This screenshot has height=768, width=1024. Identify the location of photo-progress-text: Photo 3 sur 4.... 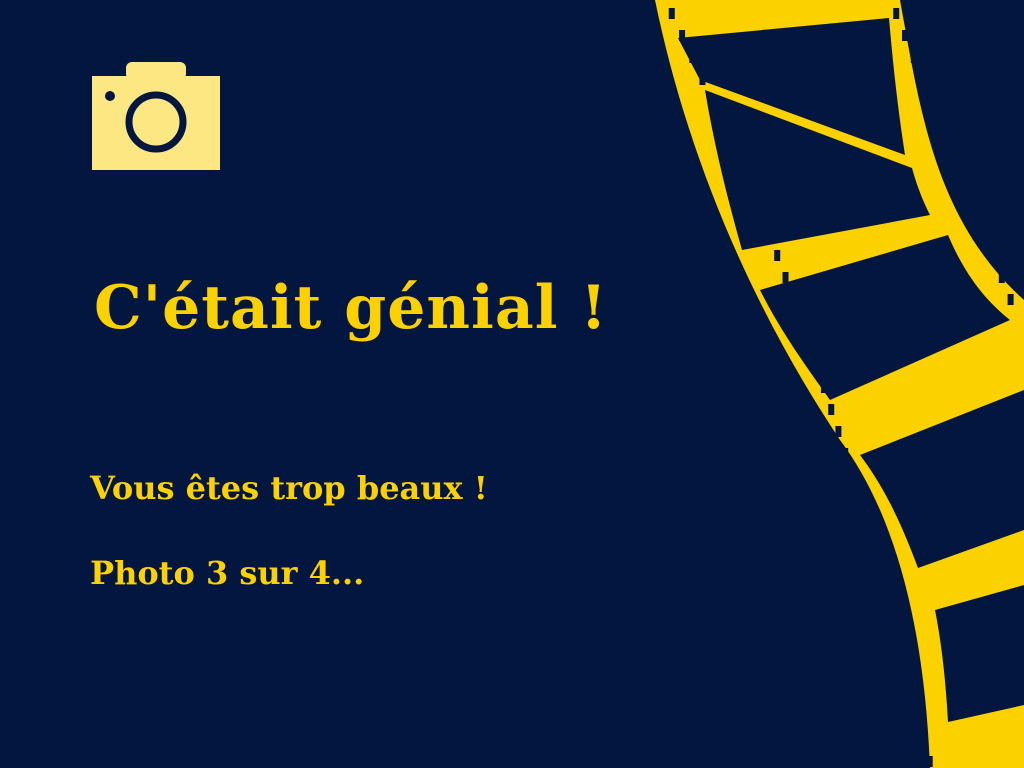
(227, 573).